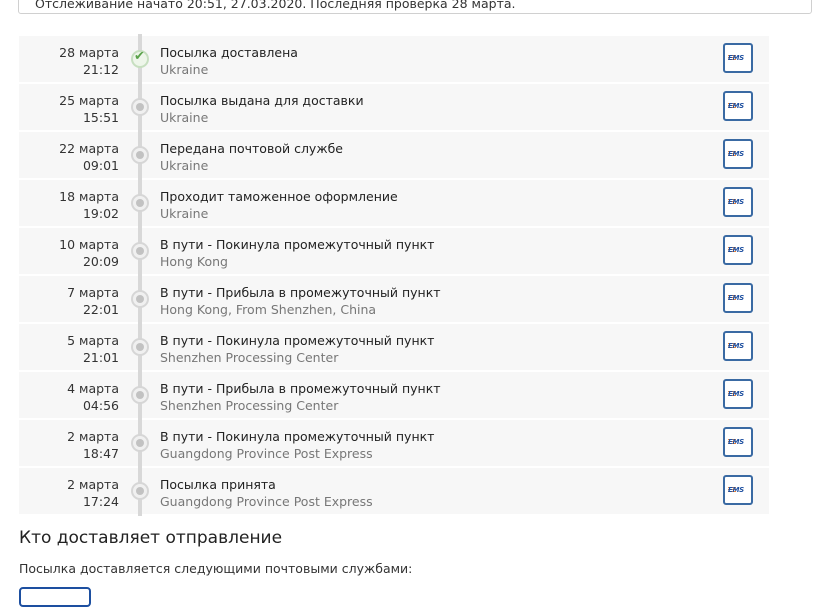 This screenshot has height=607, width=814. I want to click on event-date: 4 марта, so click(93, 388).